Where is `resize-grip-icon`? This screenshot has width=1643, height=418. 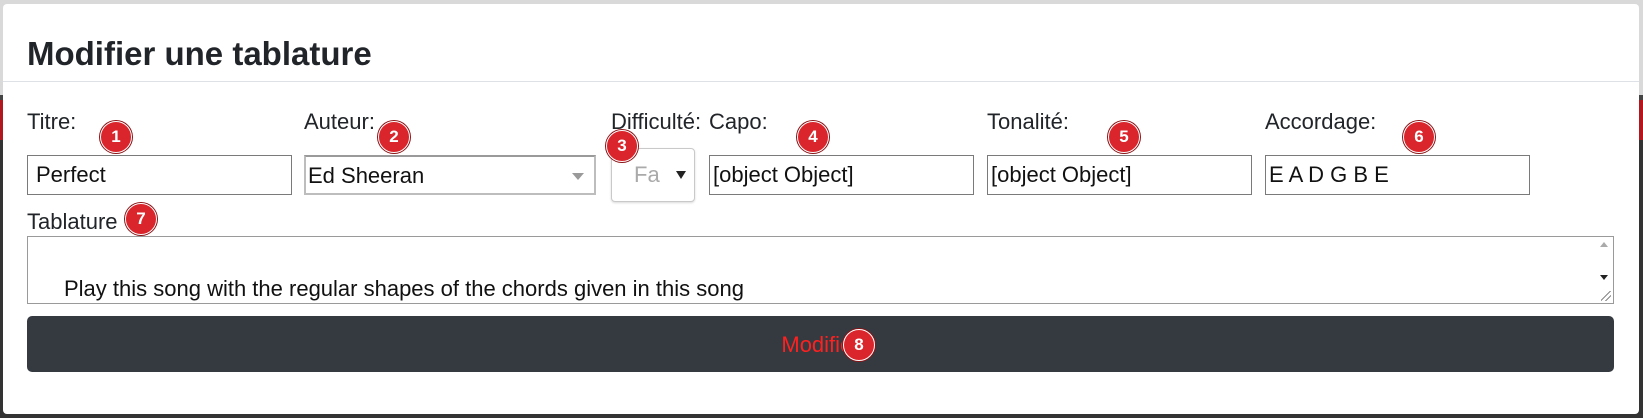 resize-grip-icon is located at coordinates (1606, 296).